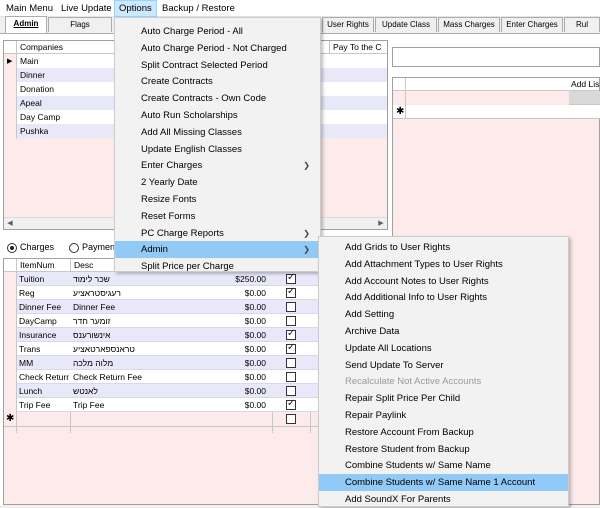 The image size is (600, 508). What do you see at coordinates (10, 61) in the screenshot?
I see `row-selector-icon: ▶` at bounding box center [10, 61].